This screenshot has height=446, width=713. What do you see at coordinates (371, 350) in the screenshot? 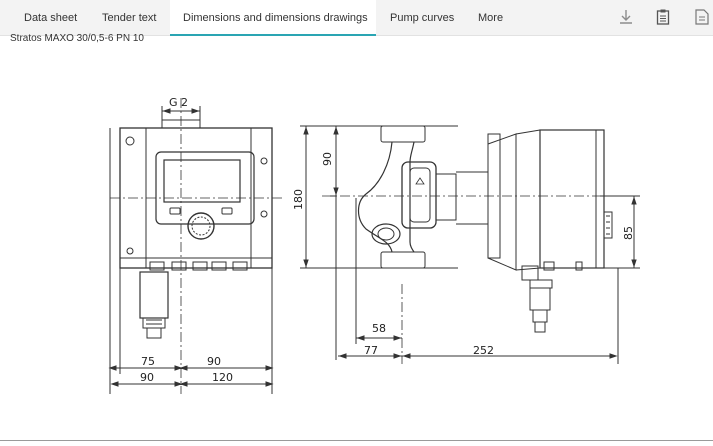
I see `label-77: 77` at bounding box center [371, 350].